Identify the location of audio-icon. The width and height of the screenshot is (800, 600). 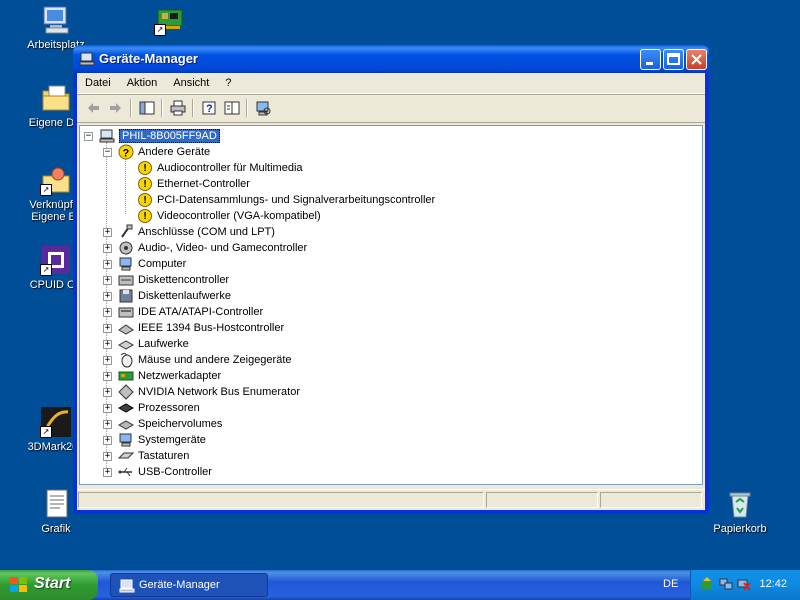
(126, 248).